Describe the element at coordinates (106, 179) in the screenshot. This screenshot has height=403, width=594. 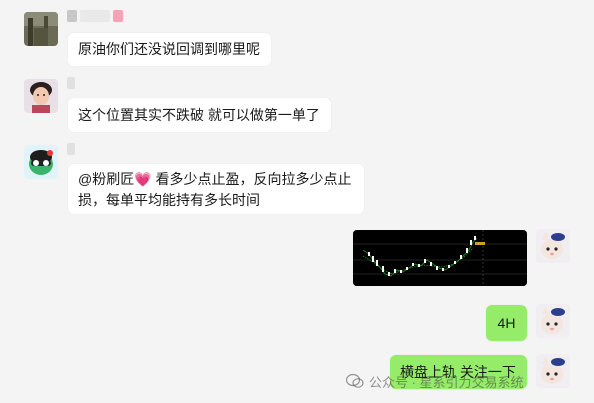
I see `mention: @粉刷匠` at that location.